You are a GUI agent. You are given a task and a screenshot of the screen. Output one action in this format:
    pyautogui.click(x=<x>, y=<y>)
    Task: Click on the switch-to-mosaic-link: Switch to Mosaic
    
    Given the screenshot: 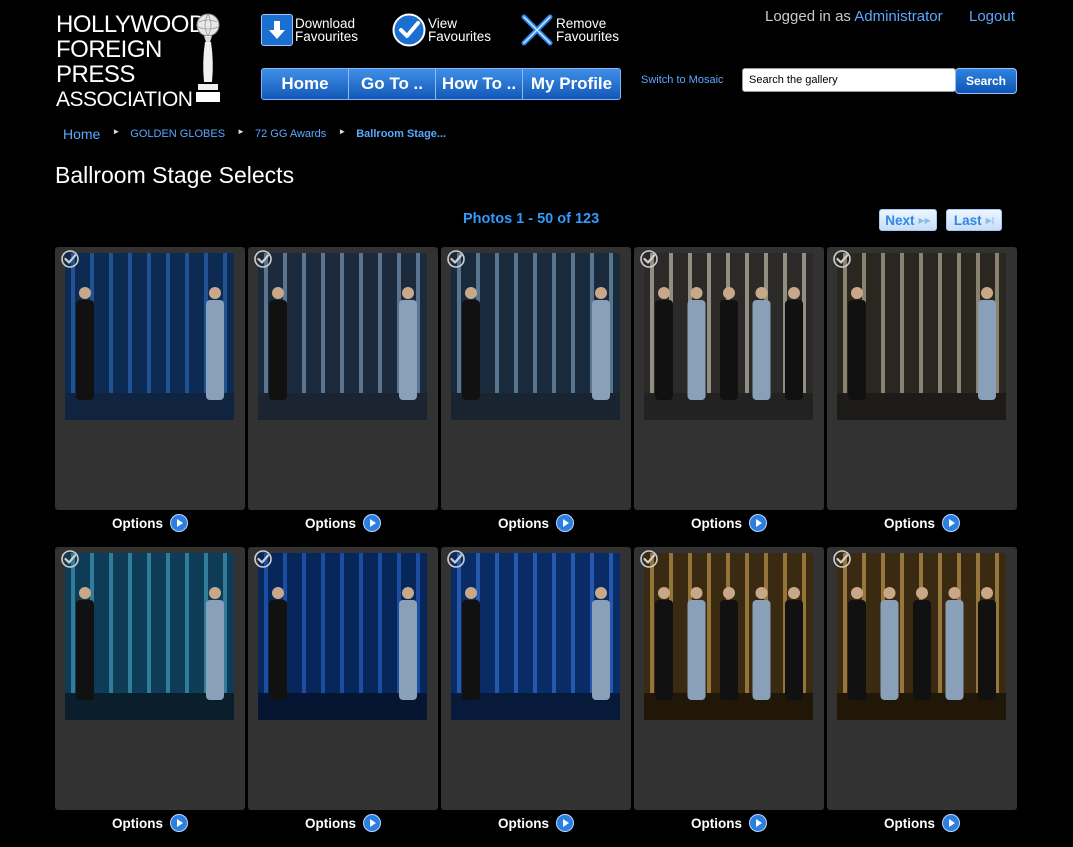 What is the action you would take?
    pyautogui.click(x=682, y=80)
    